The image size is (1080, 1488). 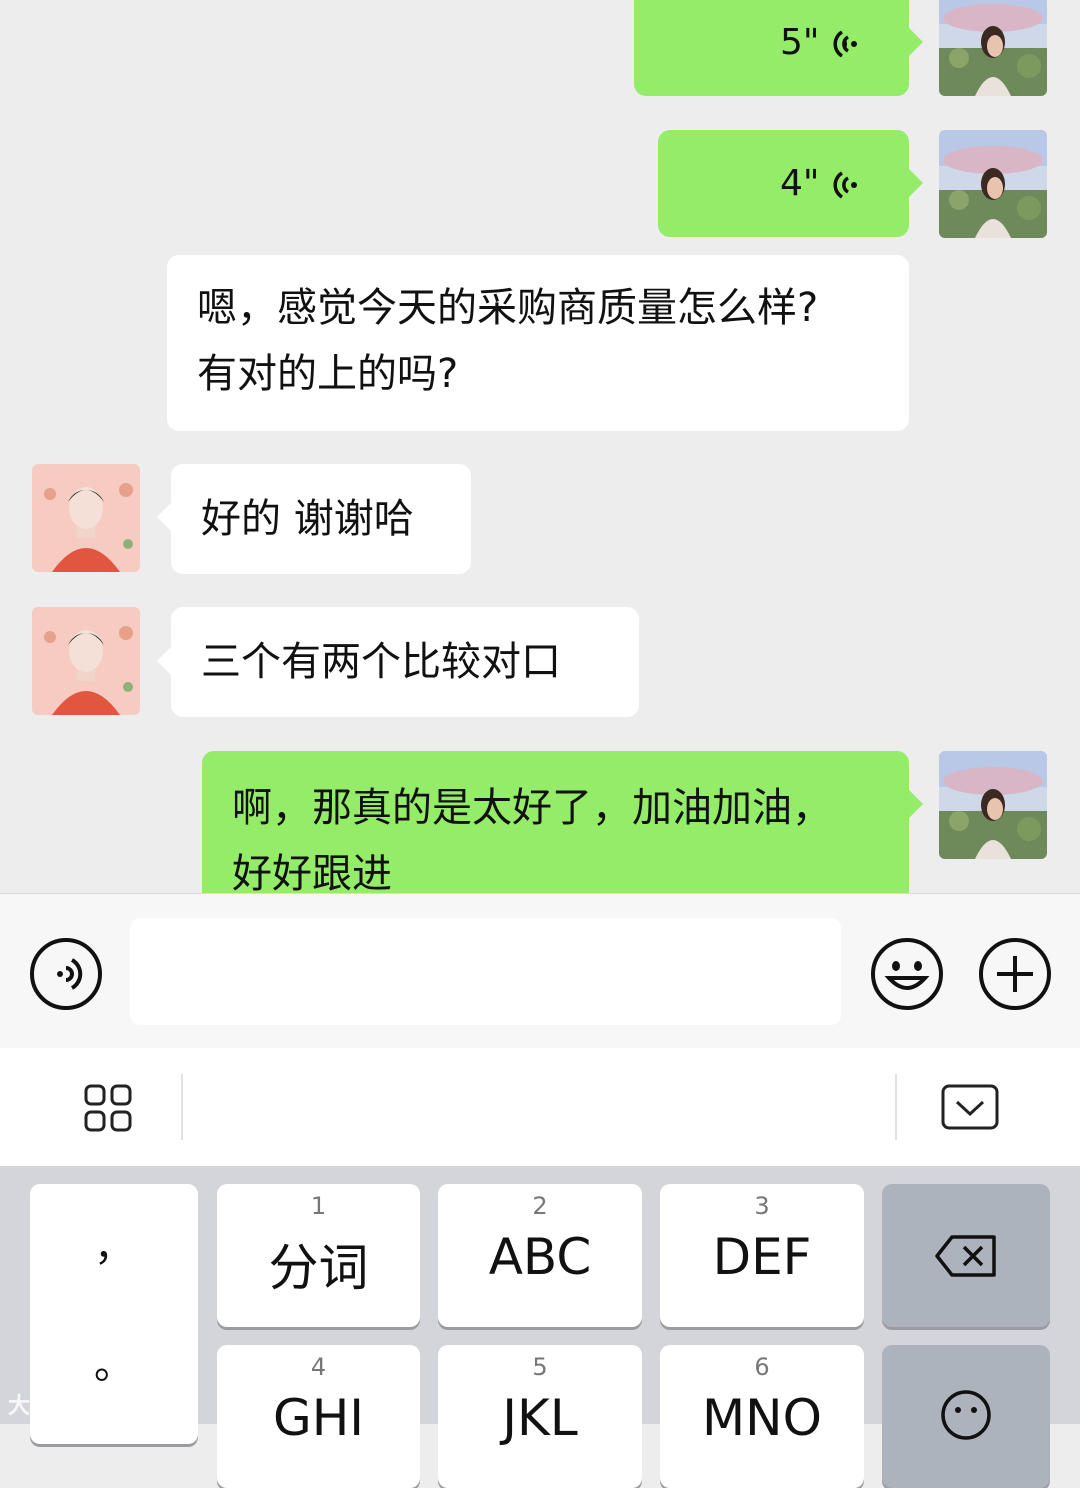 I want to click on backspace-icon, so click(x=965, y=1256).